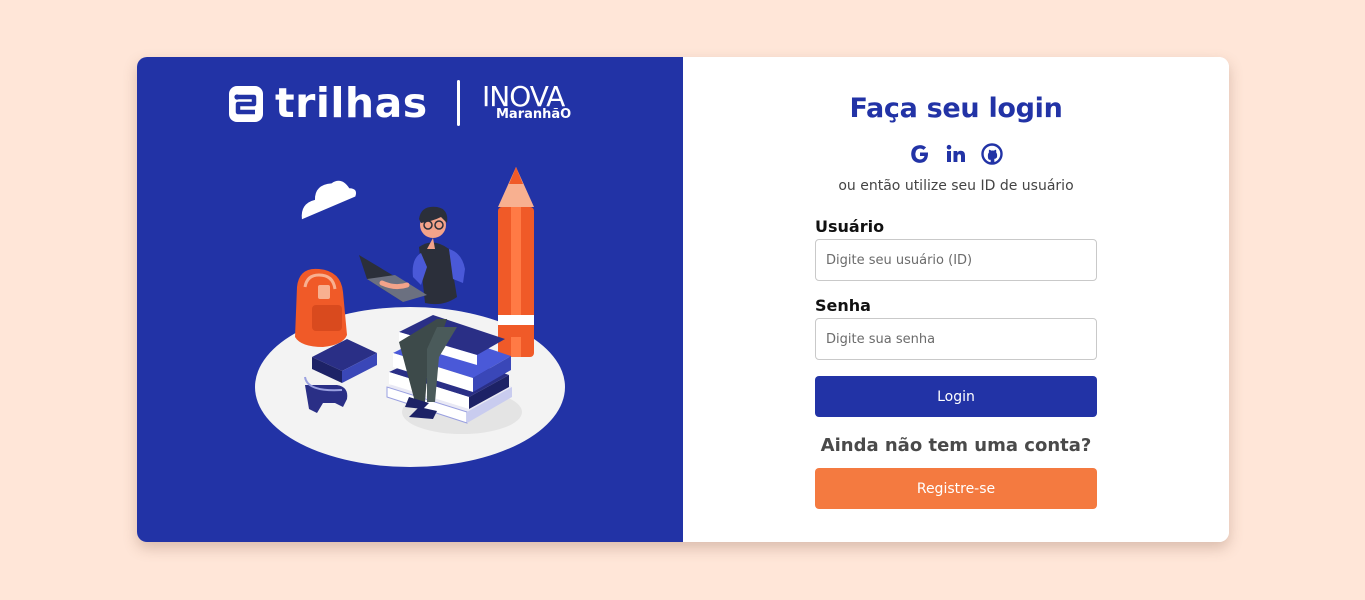 This screenshot has width=1365, height=600. Describe the element at coordinates (410, 317) in the screenshot. I see `student-illustration` at that location.